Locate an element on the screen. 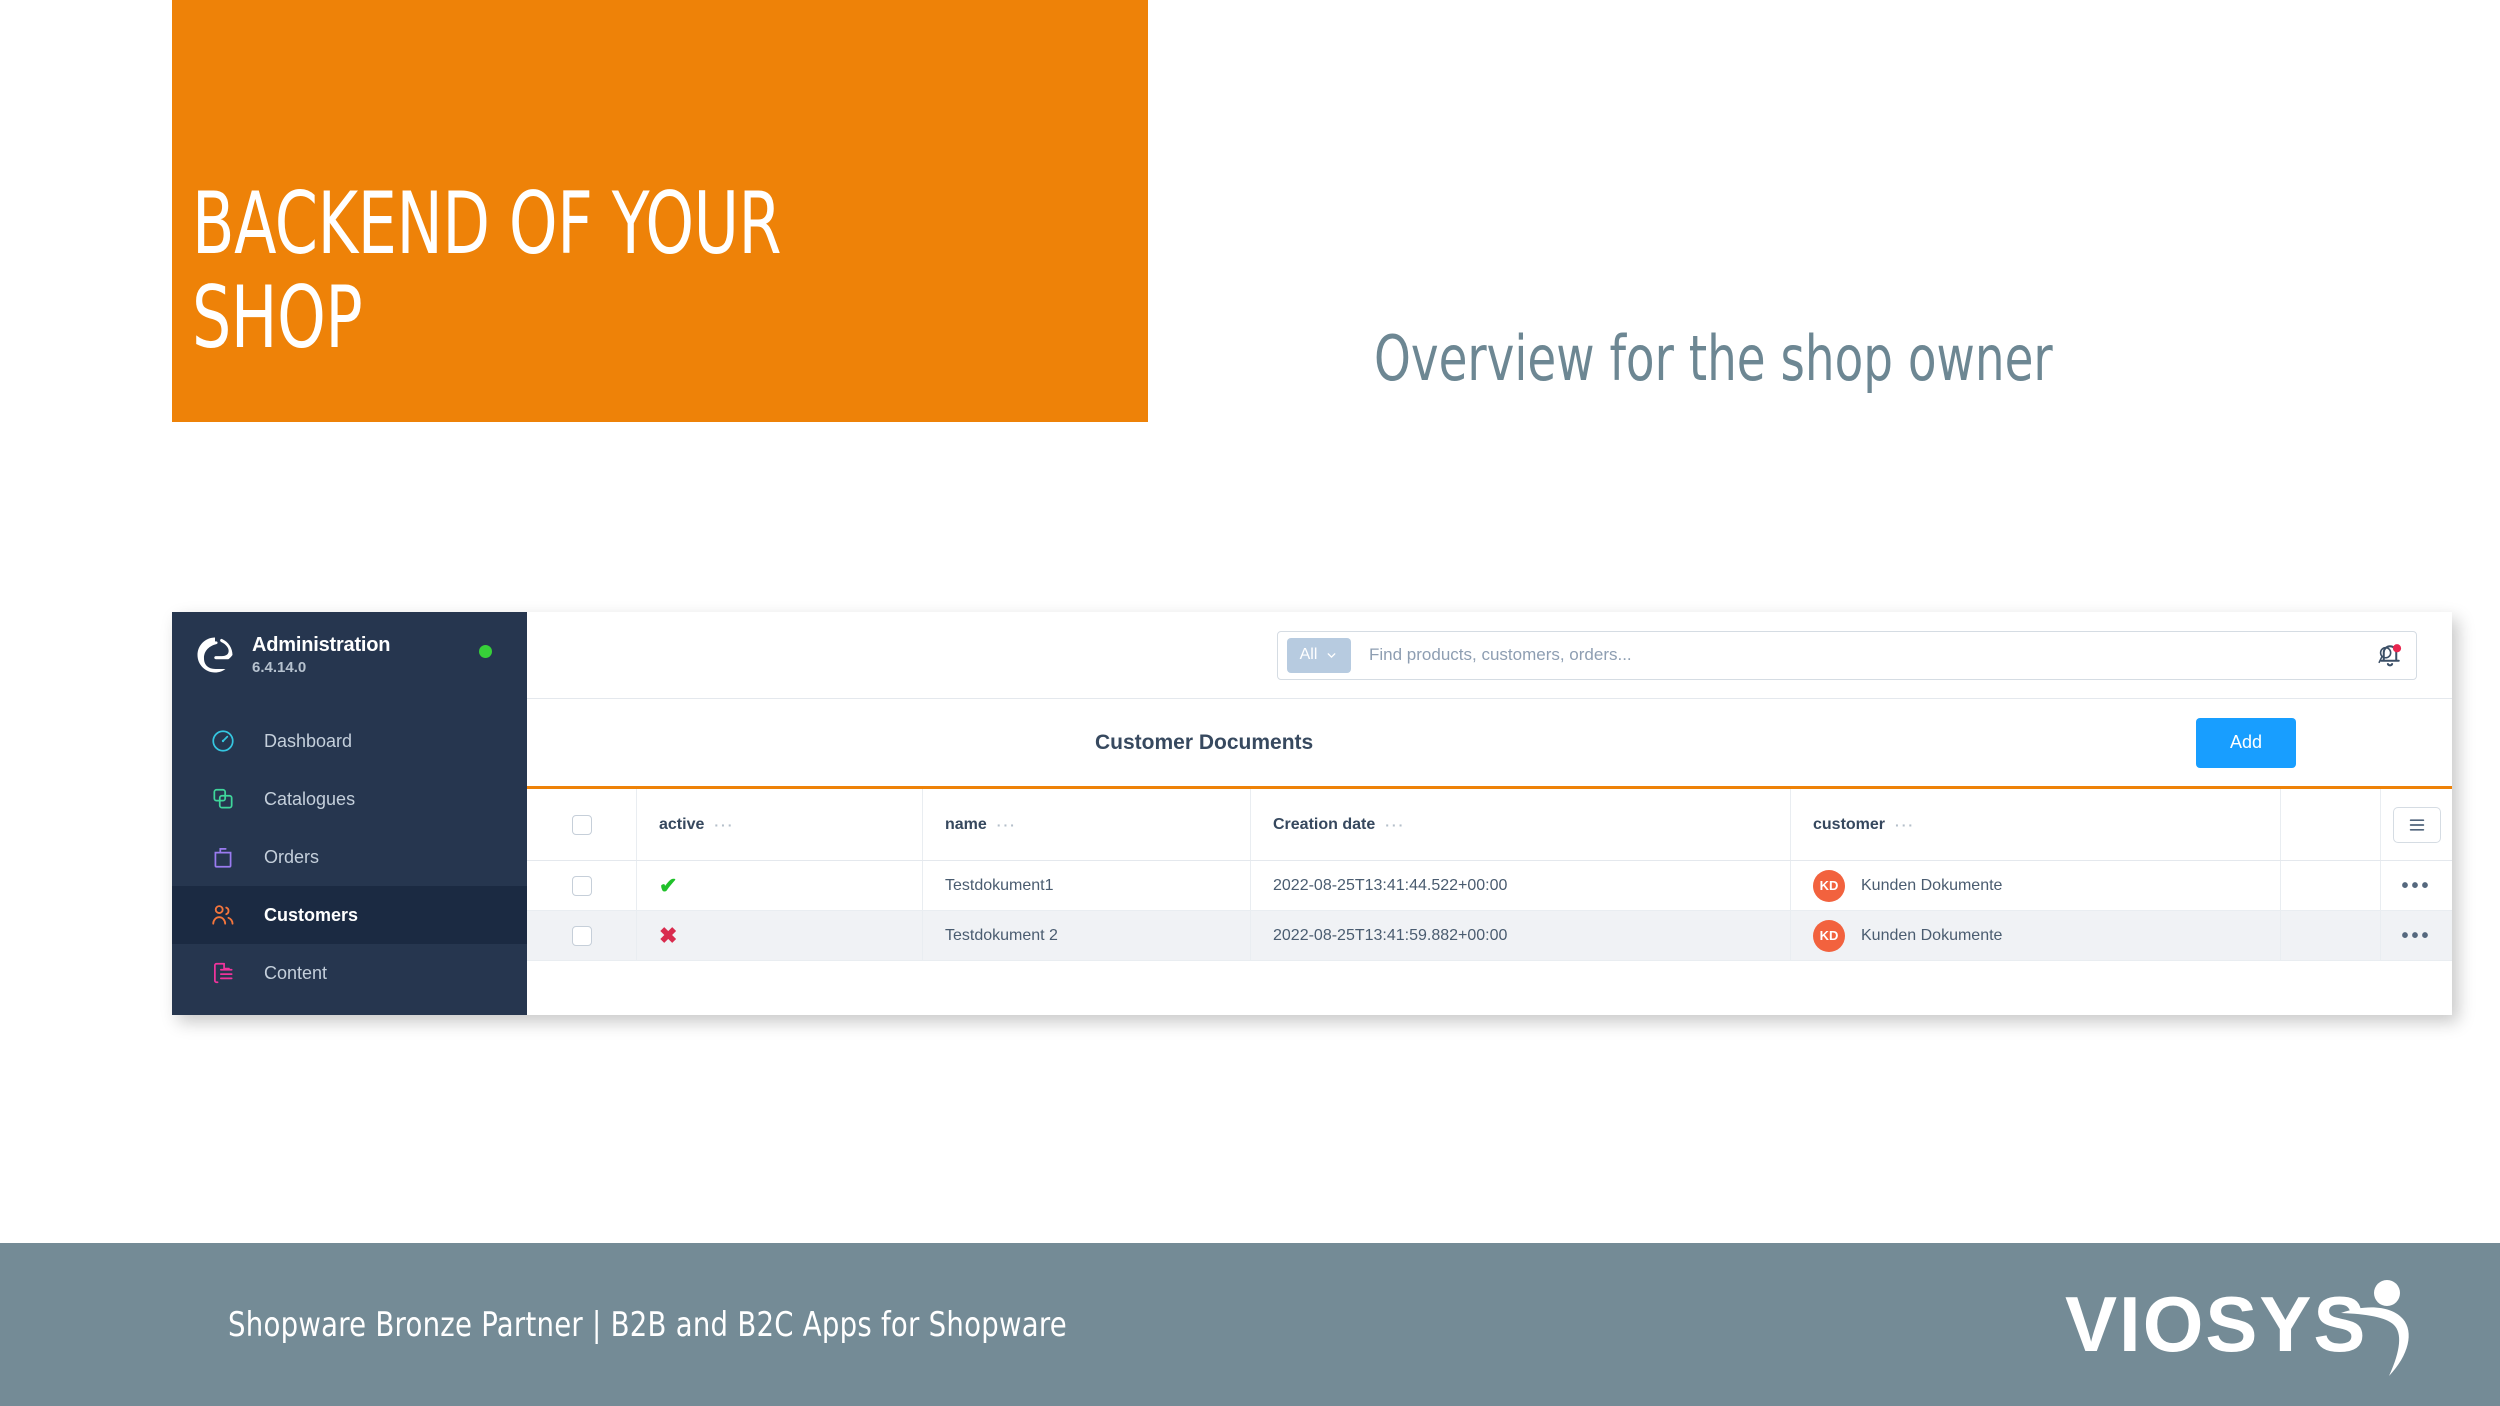 This screenshot has height=1406, width=2500. bell-icon is located at coordinates (2391, 655).